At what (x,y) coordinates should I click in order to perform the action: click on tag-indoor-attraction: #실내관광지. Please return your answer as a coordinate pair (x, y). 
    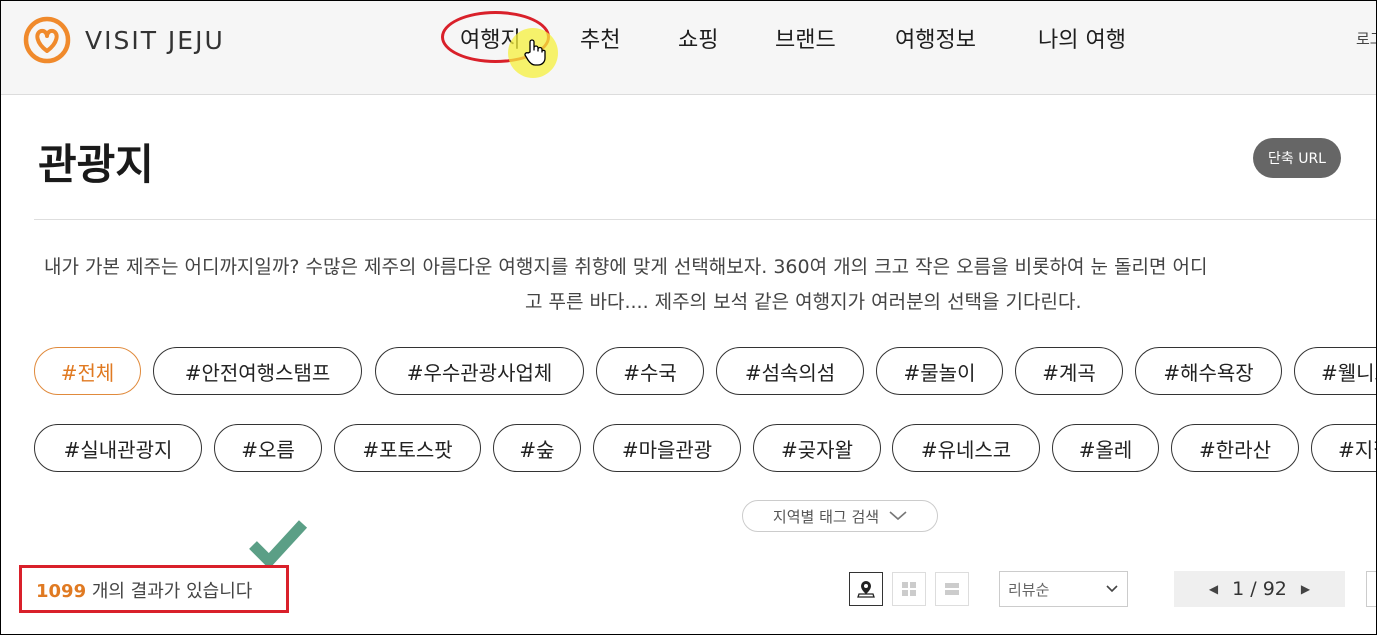
    Looking at the image, I should click on (118, 448).